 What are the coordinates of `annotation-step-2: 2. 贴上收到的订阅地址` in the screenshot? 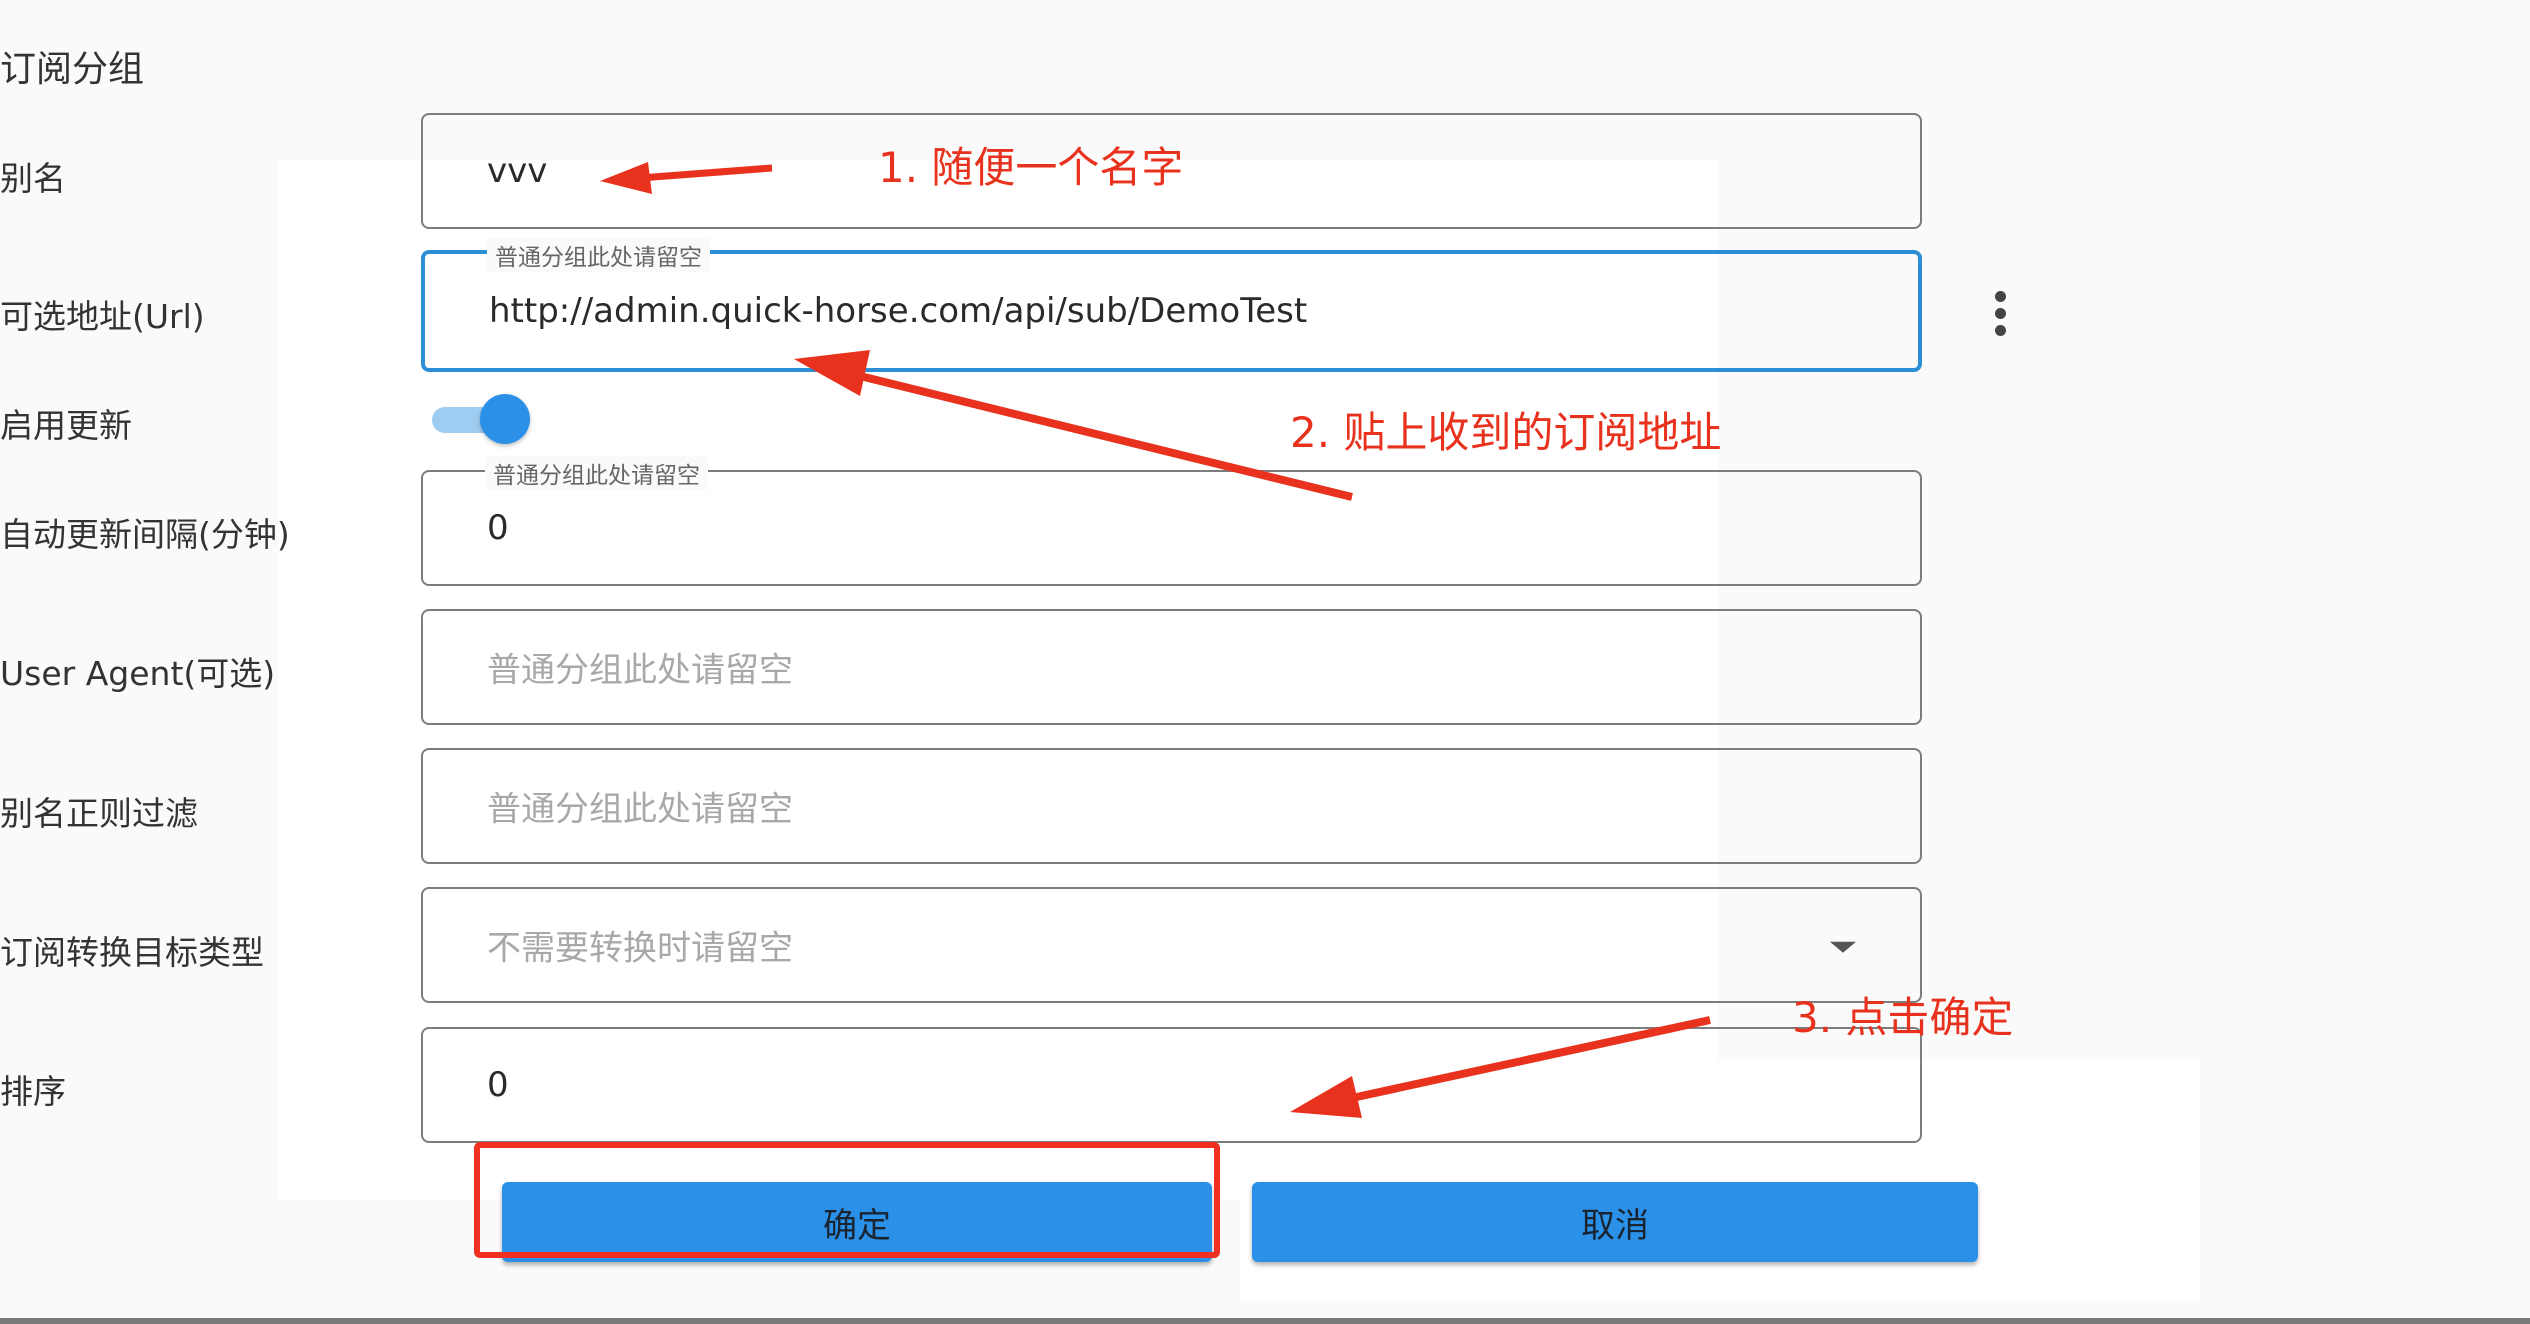 It's located at (1506, 432).